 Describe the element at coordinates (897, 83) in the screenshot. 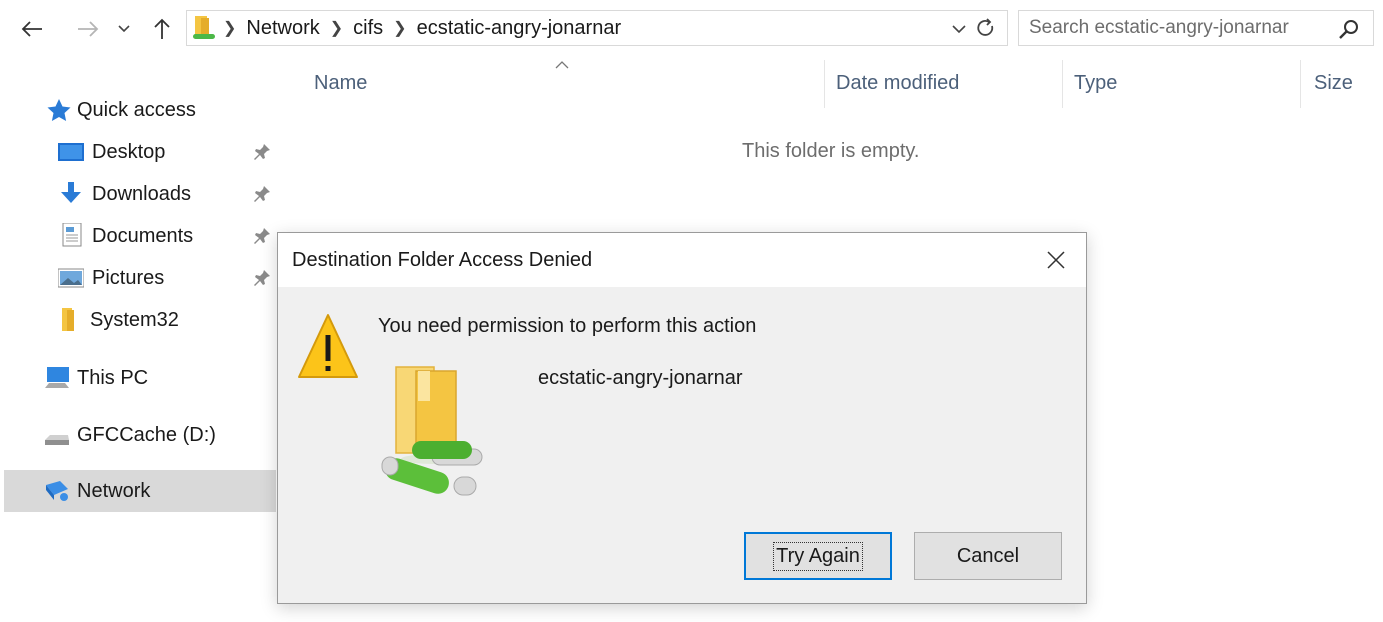

I see `column-header-date-modified: Date modified` at that location.